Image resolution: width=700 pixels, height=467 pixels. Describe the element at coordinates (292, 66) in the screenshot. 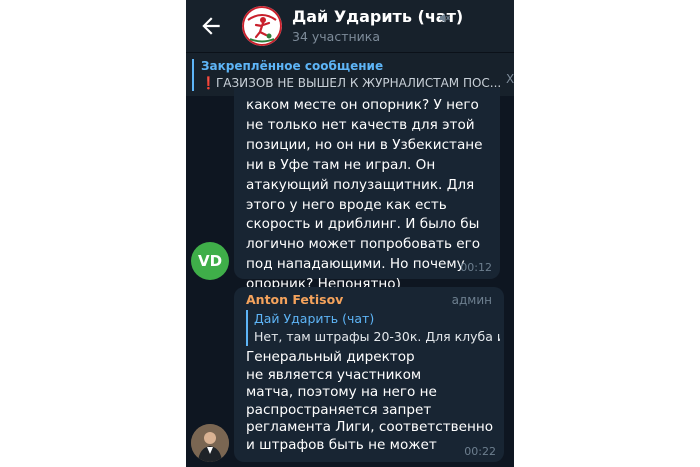

I see `pinned-label: Закреплённое сообщение` at that location.